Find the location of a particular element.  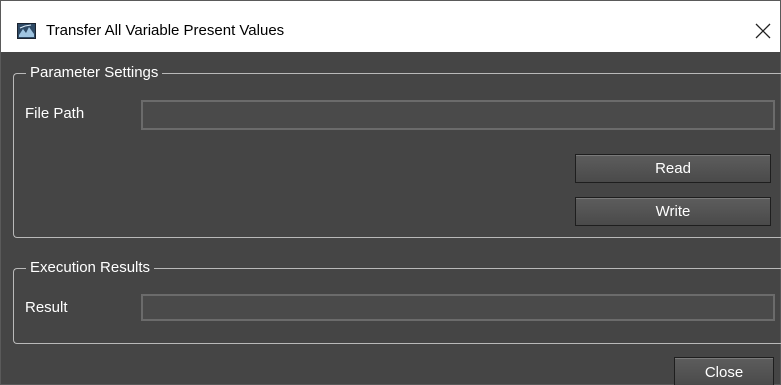

result-field is located at coordinates (458, 307).